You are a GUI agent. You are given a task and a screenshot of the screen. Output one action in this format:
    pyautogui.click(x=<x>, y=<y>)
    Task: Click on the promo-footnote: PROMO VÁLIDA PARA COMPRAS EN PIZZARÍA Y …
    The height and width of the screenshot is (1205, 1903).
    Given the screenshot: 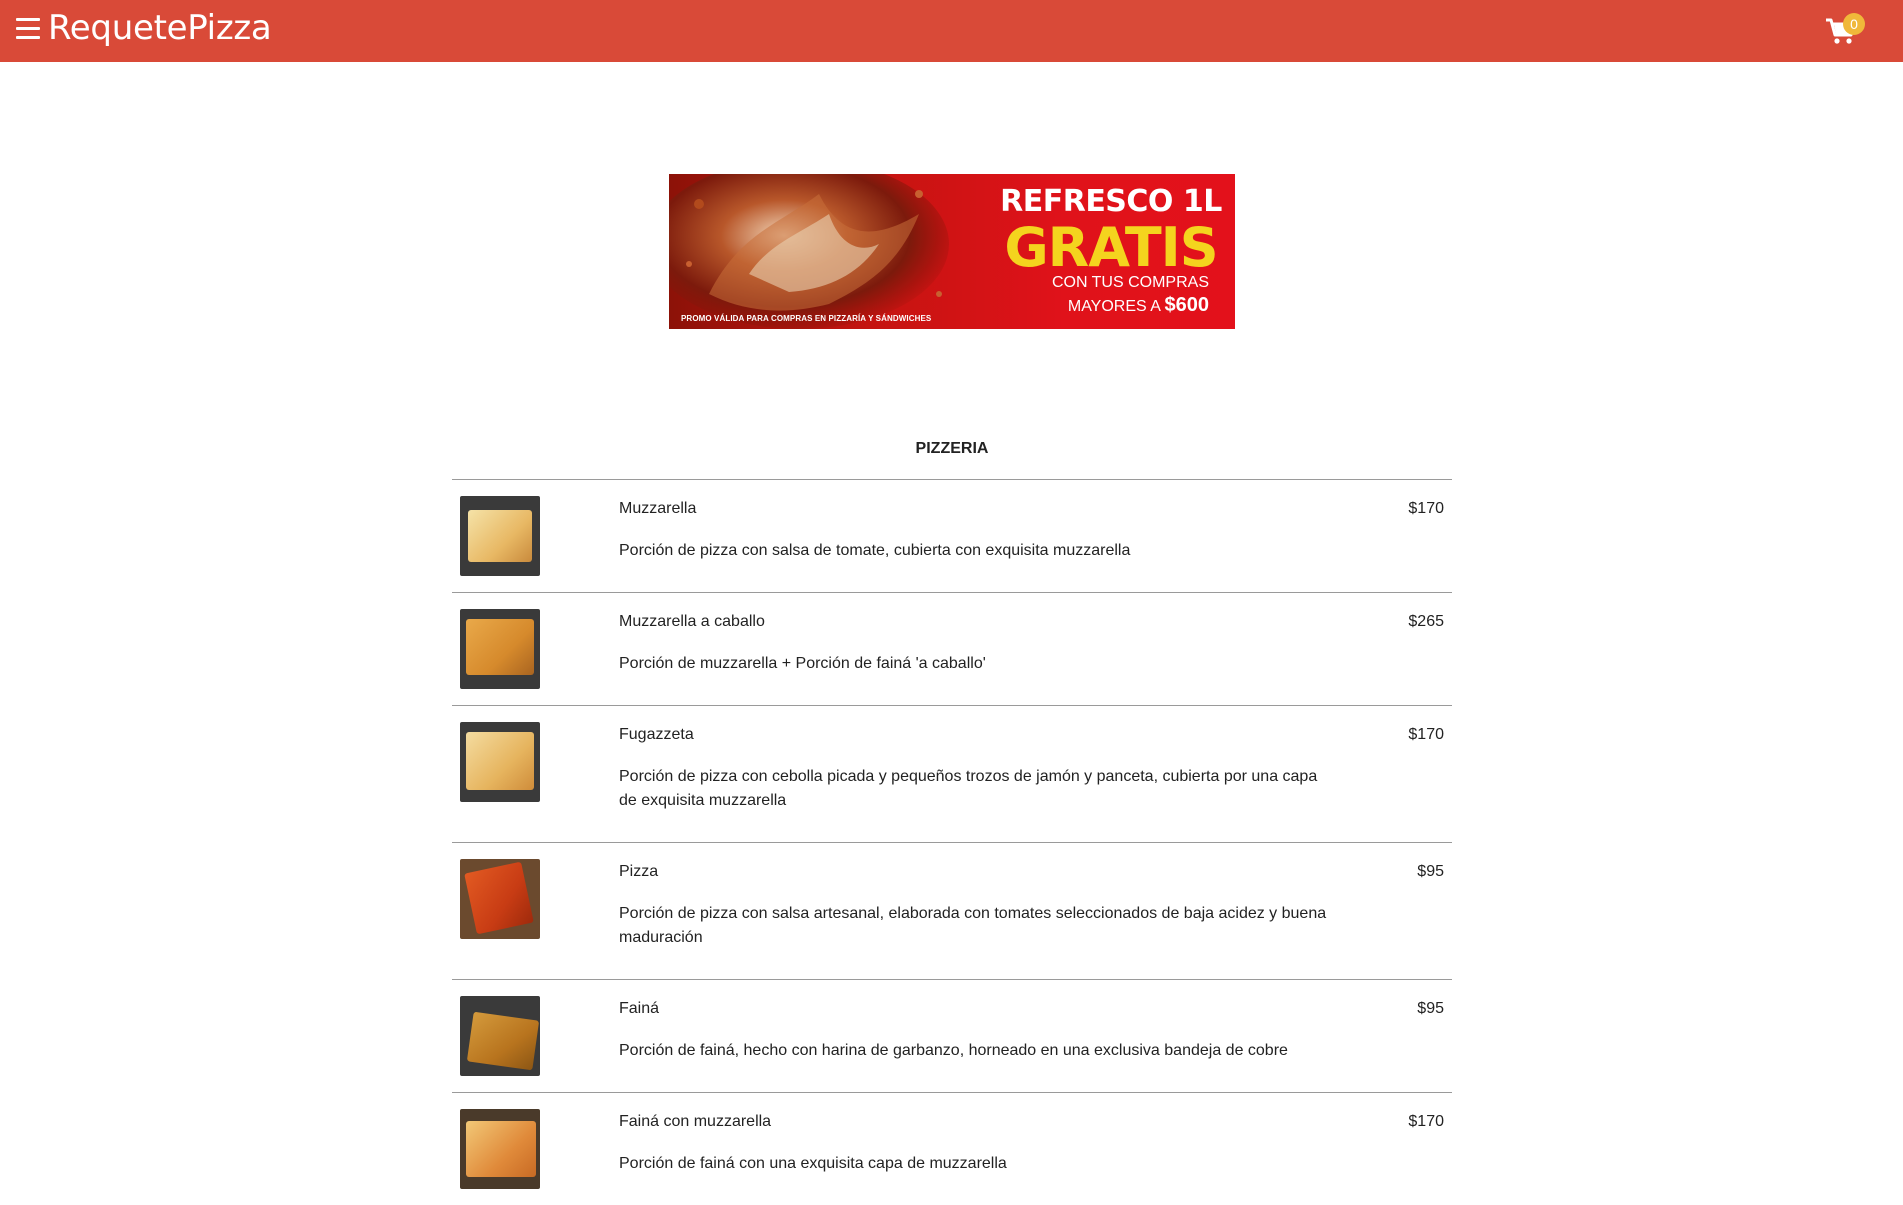 What is the action you would take?
    pyautogui.click(x=806, y=318)
    